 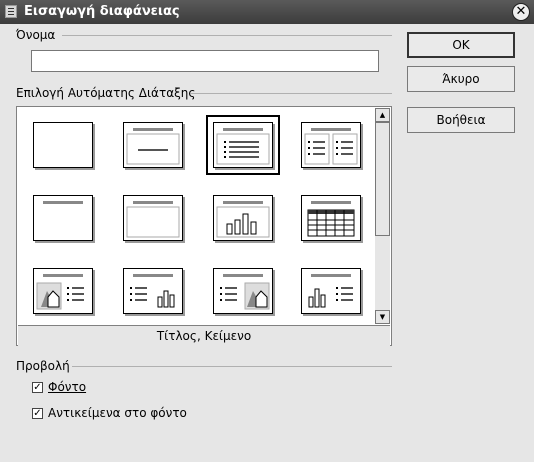 I want to click on background-label: Φόντο, so click(x=67, y=387).